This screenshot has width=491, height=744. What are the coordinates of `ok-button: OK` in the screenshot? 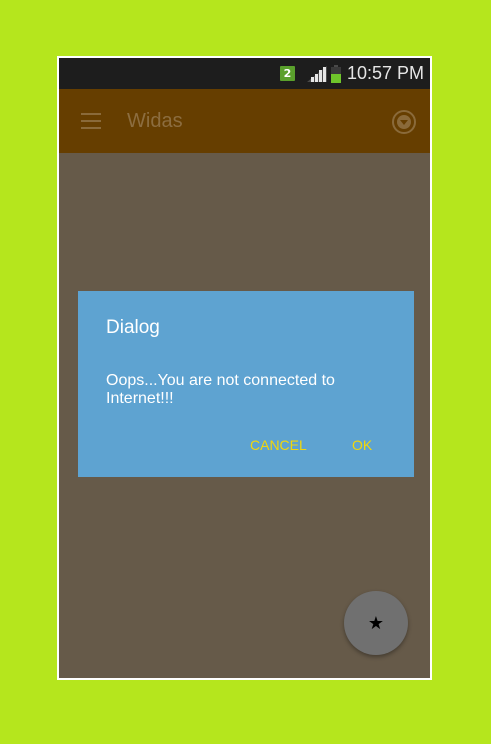 It's located at (362, 445).